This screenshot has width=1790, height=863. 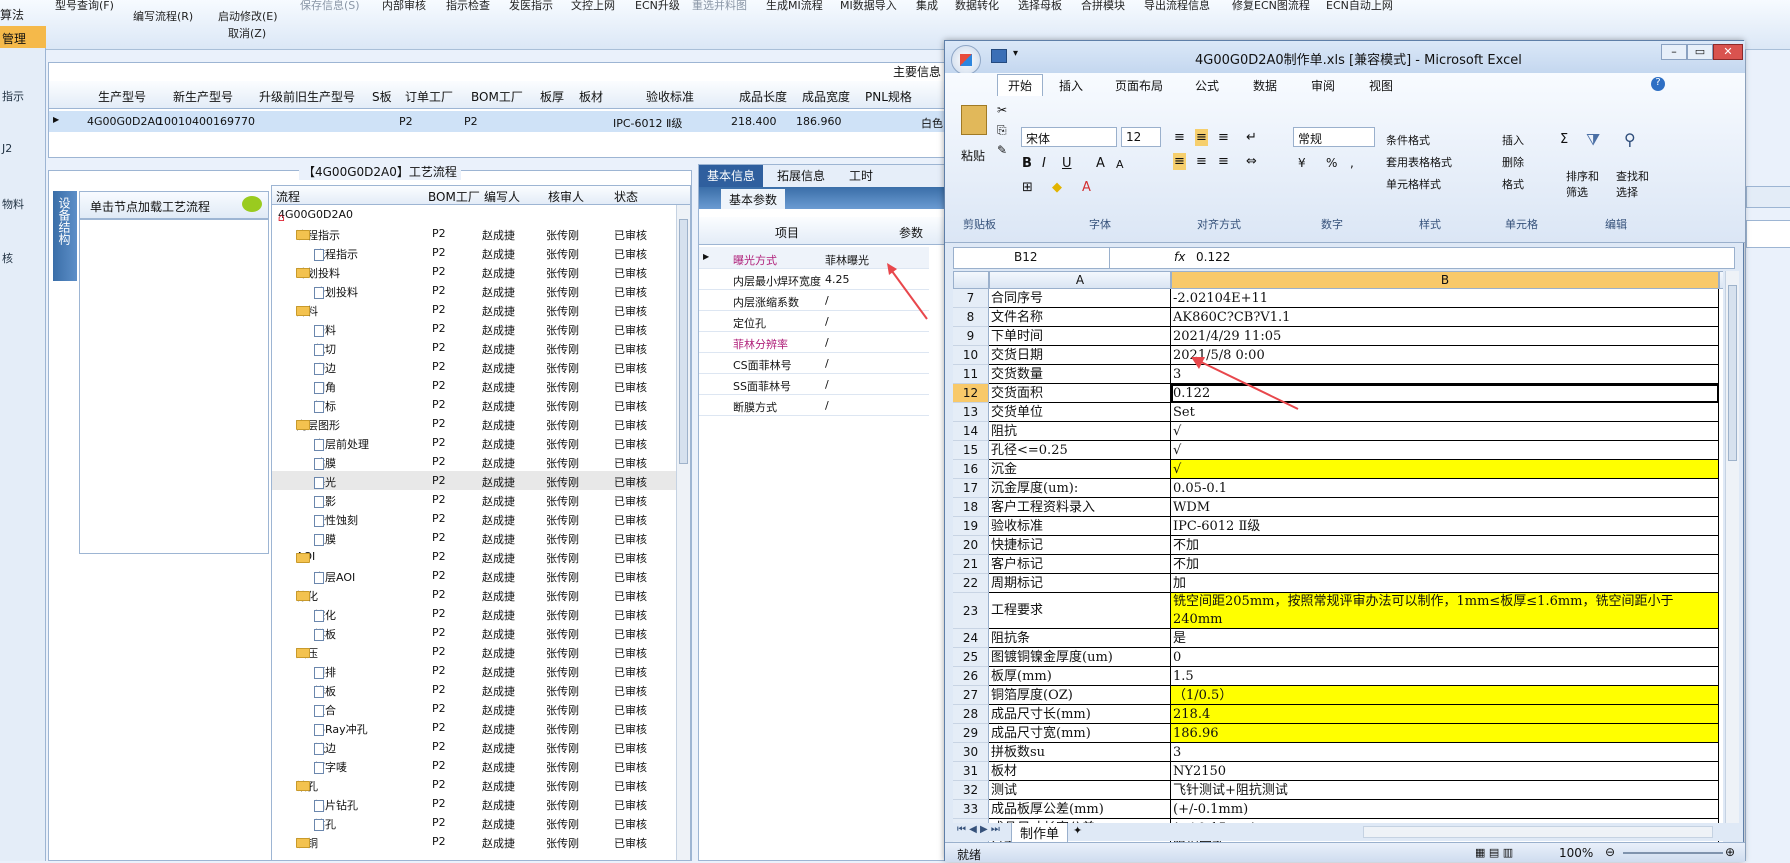 I want to click on tree-row: − 层压P2赵成捷张传刚已审核, so click(x=481, y=651).